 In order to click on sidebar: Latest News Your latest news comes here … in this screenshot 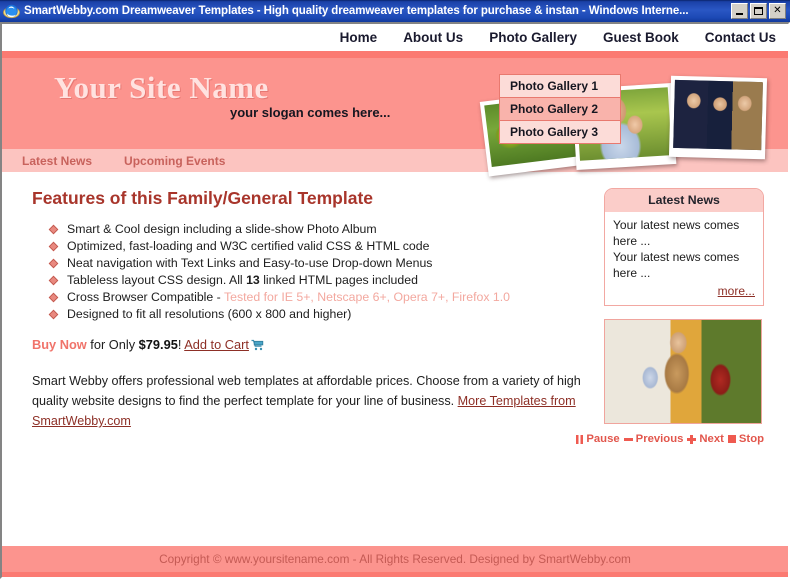, I will do `click(670, 367)`.